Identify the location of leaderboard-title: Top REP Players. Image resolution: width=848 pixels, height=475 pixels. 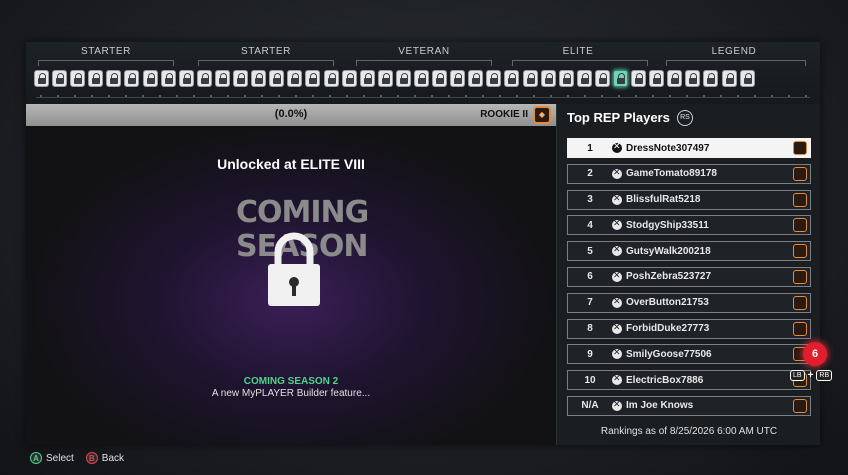
(618, 117).